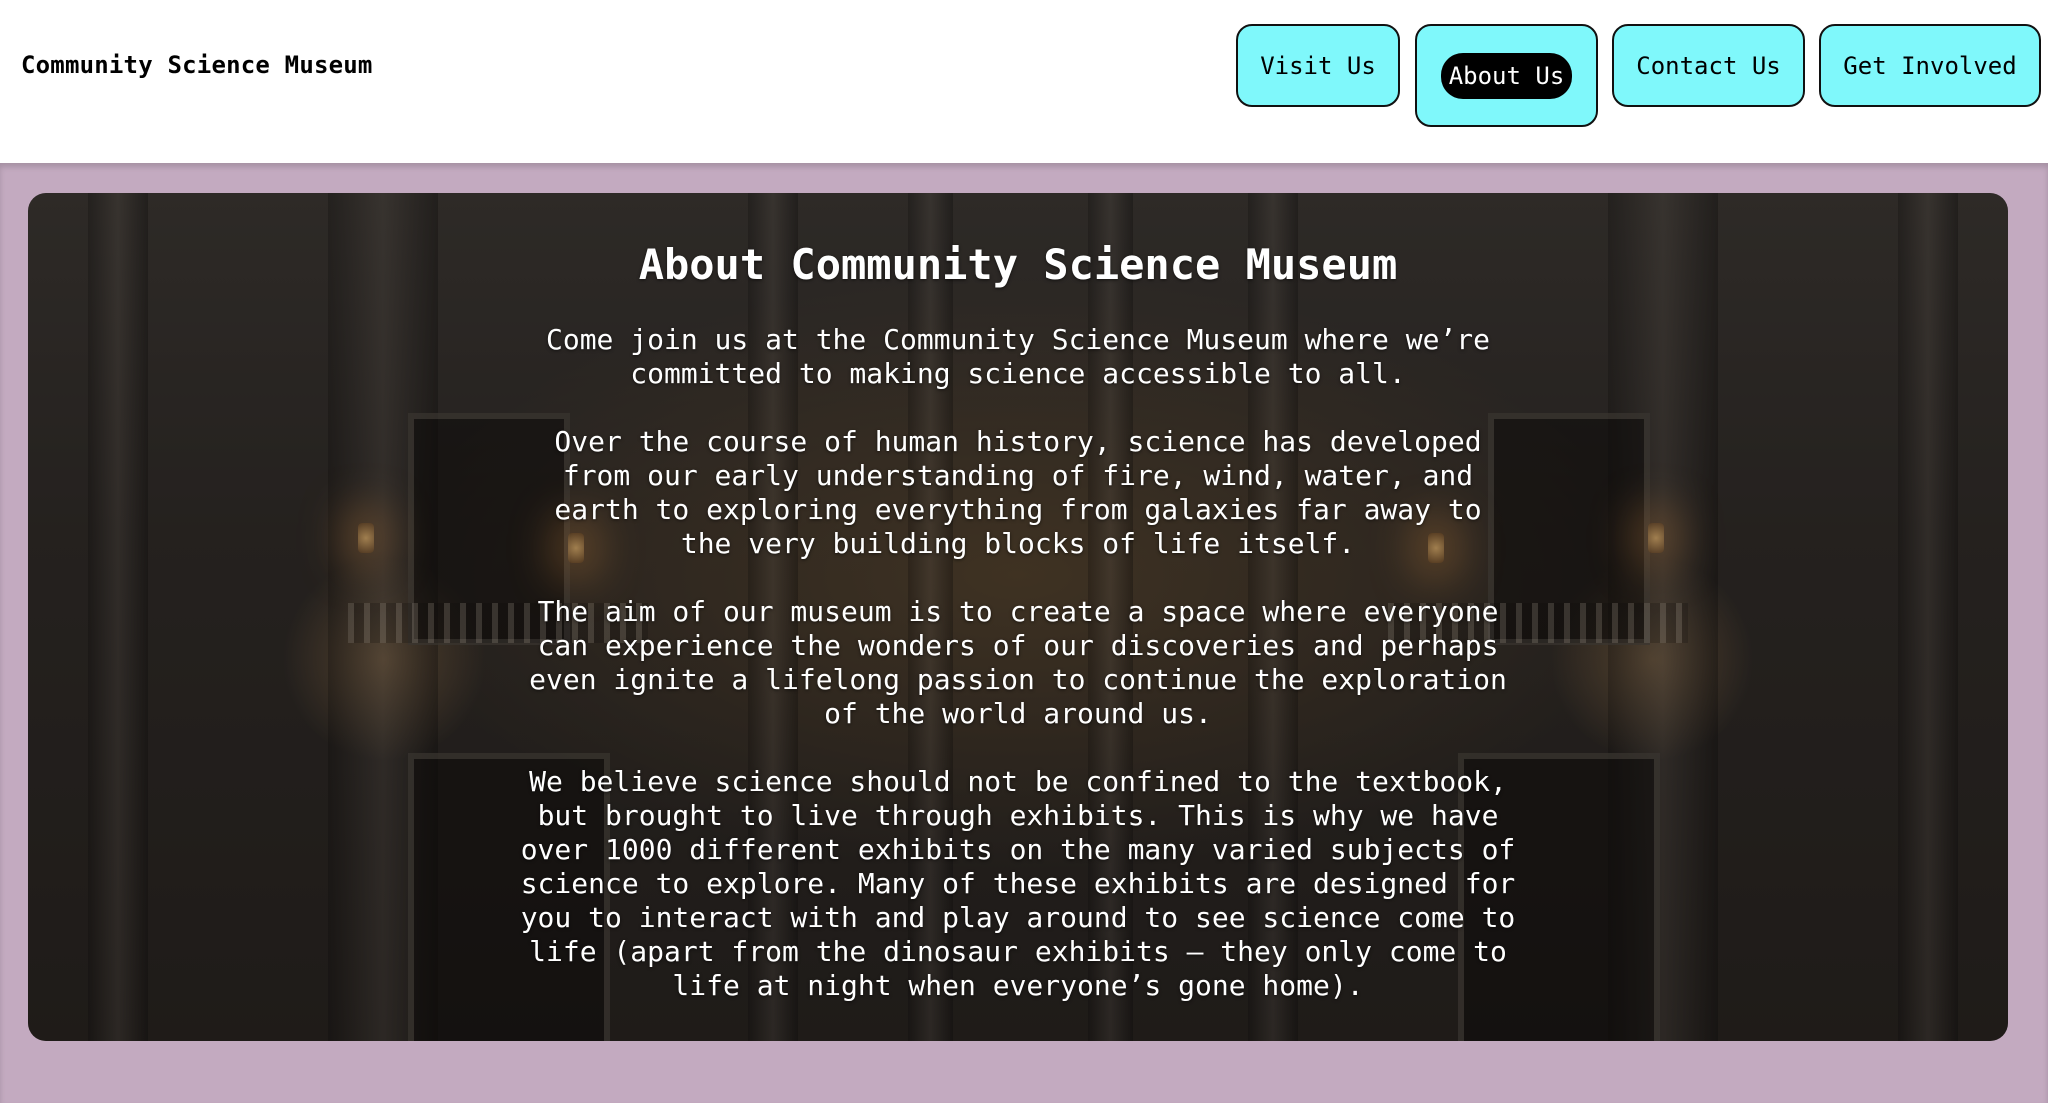 Image resolution: width=2048 pixels, height=1103 pixels. I want to click on nav-visit-us-button: Visit Us, so click(1318, 65).